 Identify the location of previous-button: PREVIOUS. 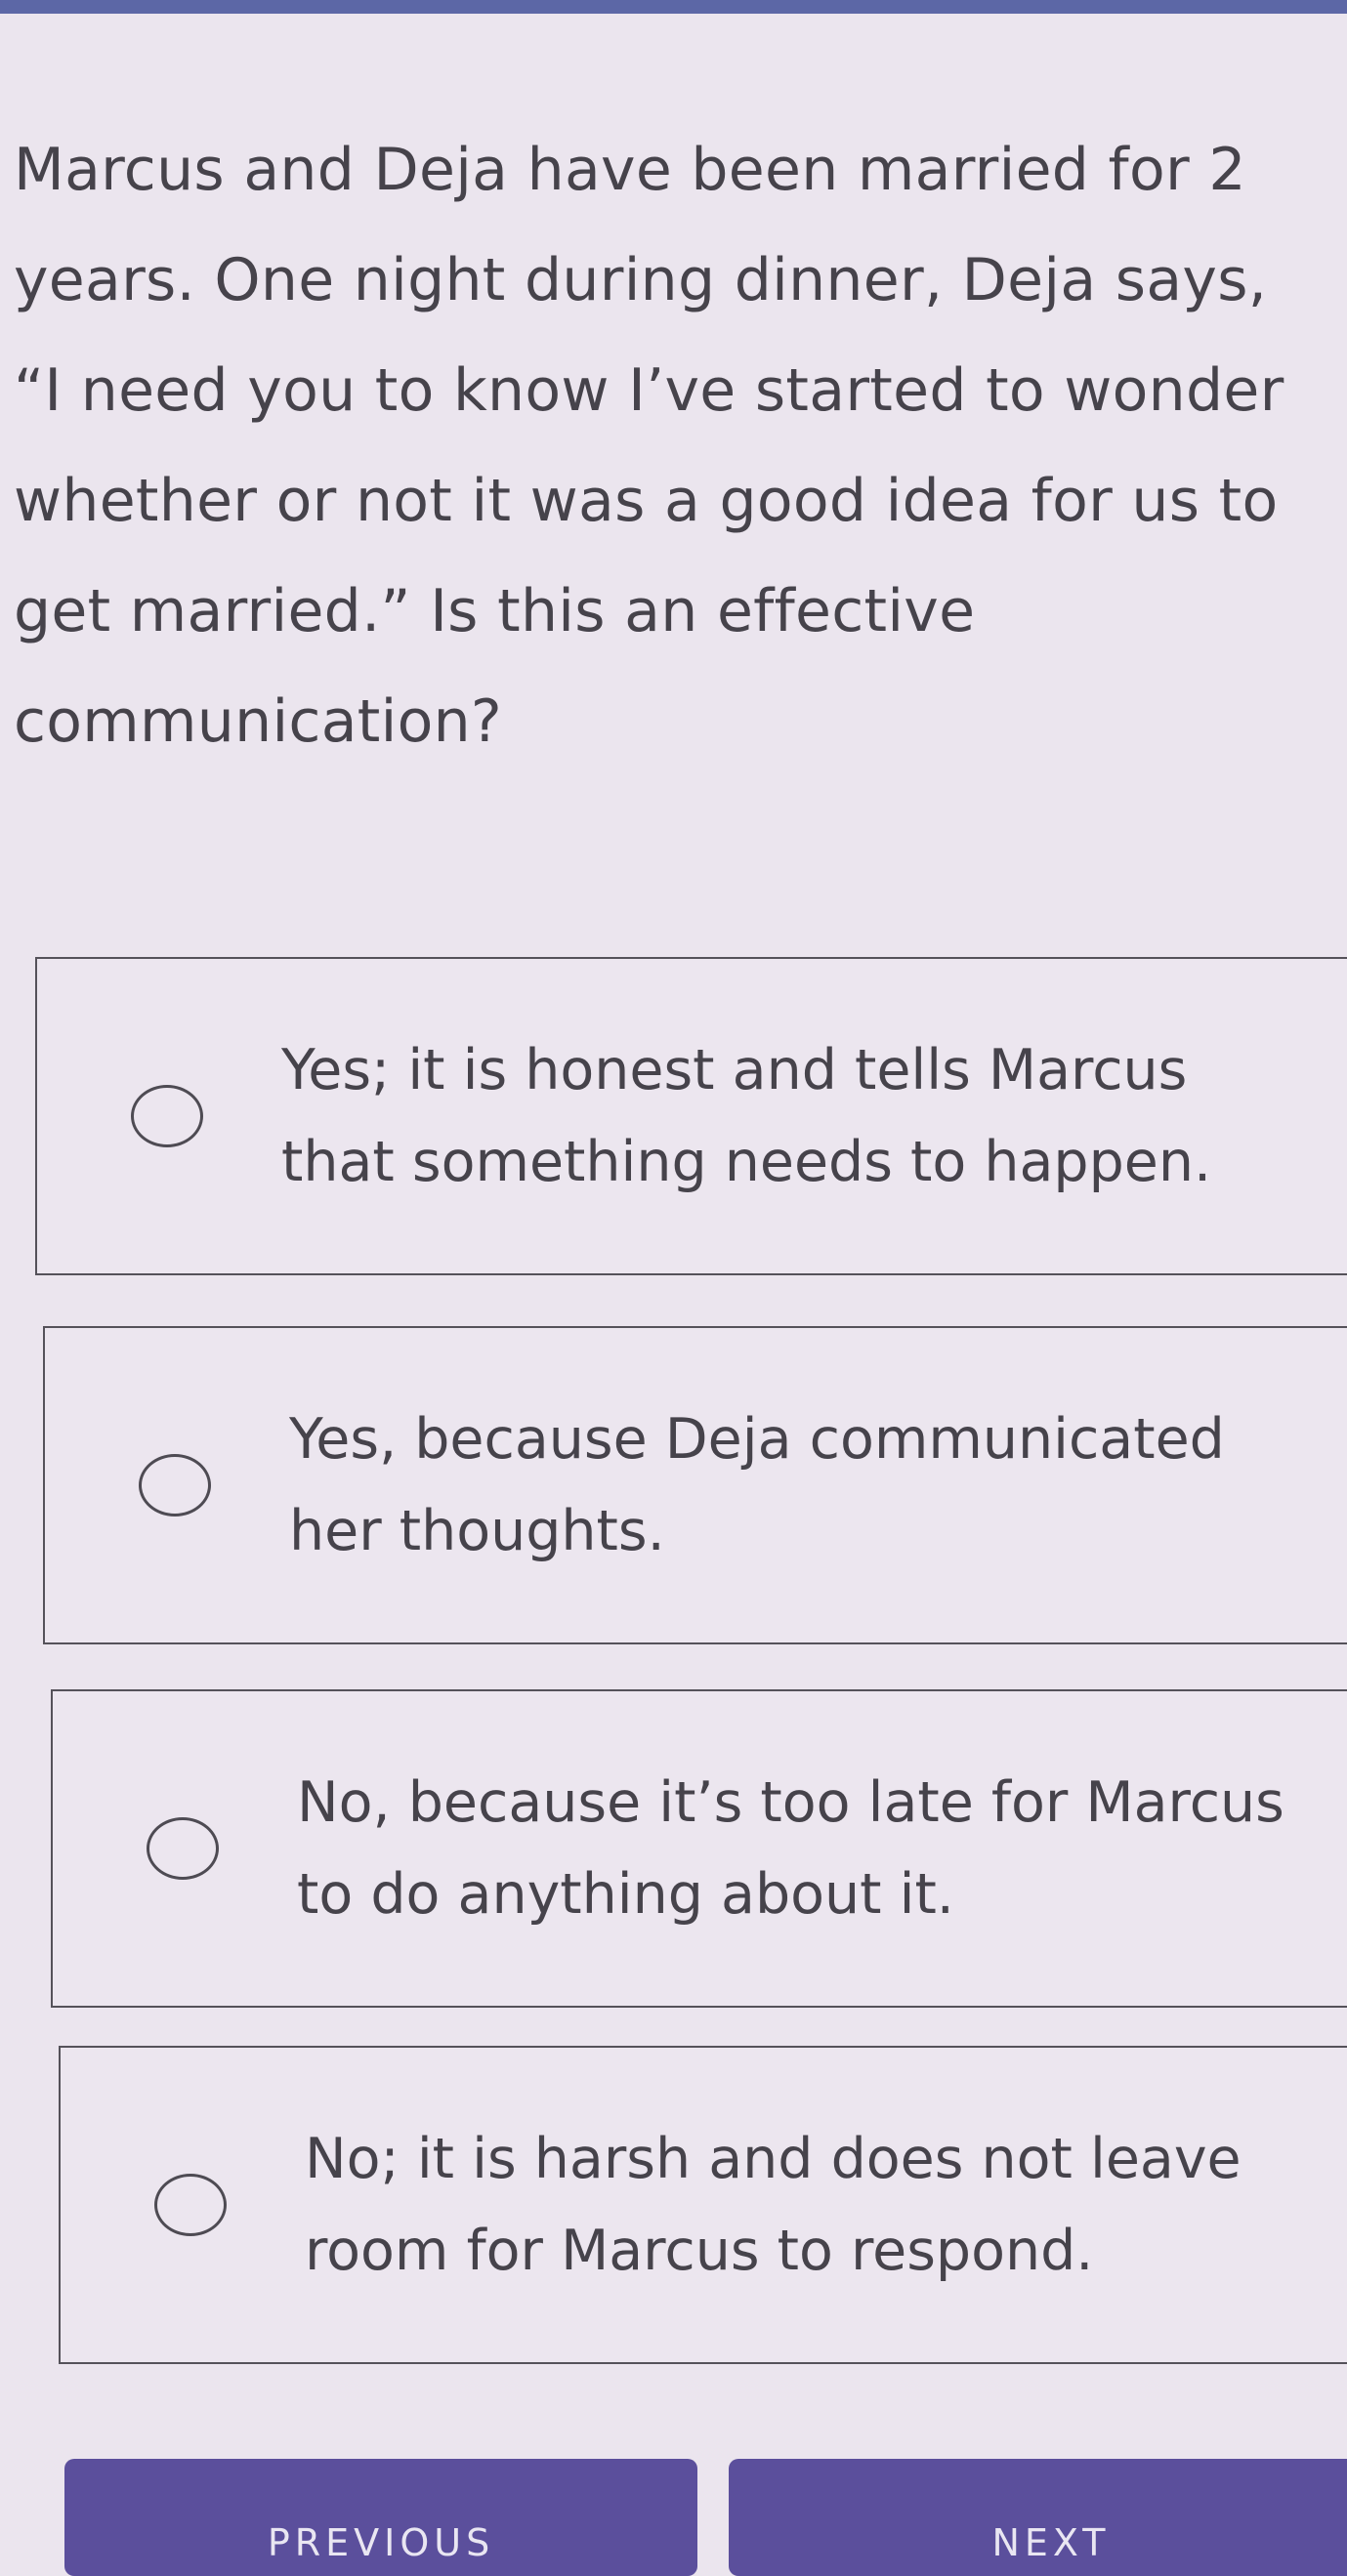
(381, 2517).